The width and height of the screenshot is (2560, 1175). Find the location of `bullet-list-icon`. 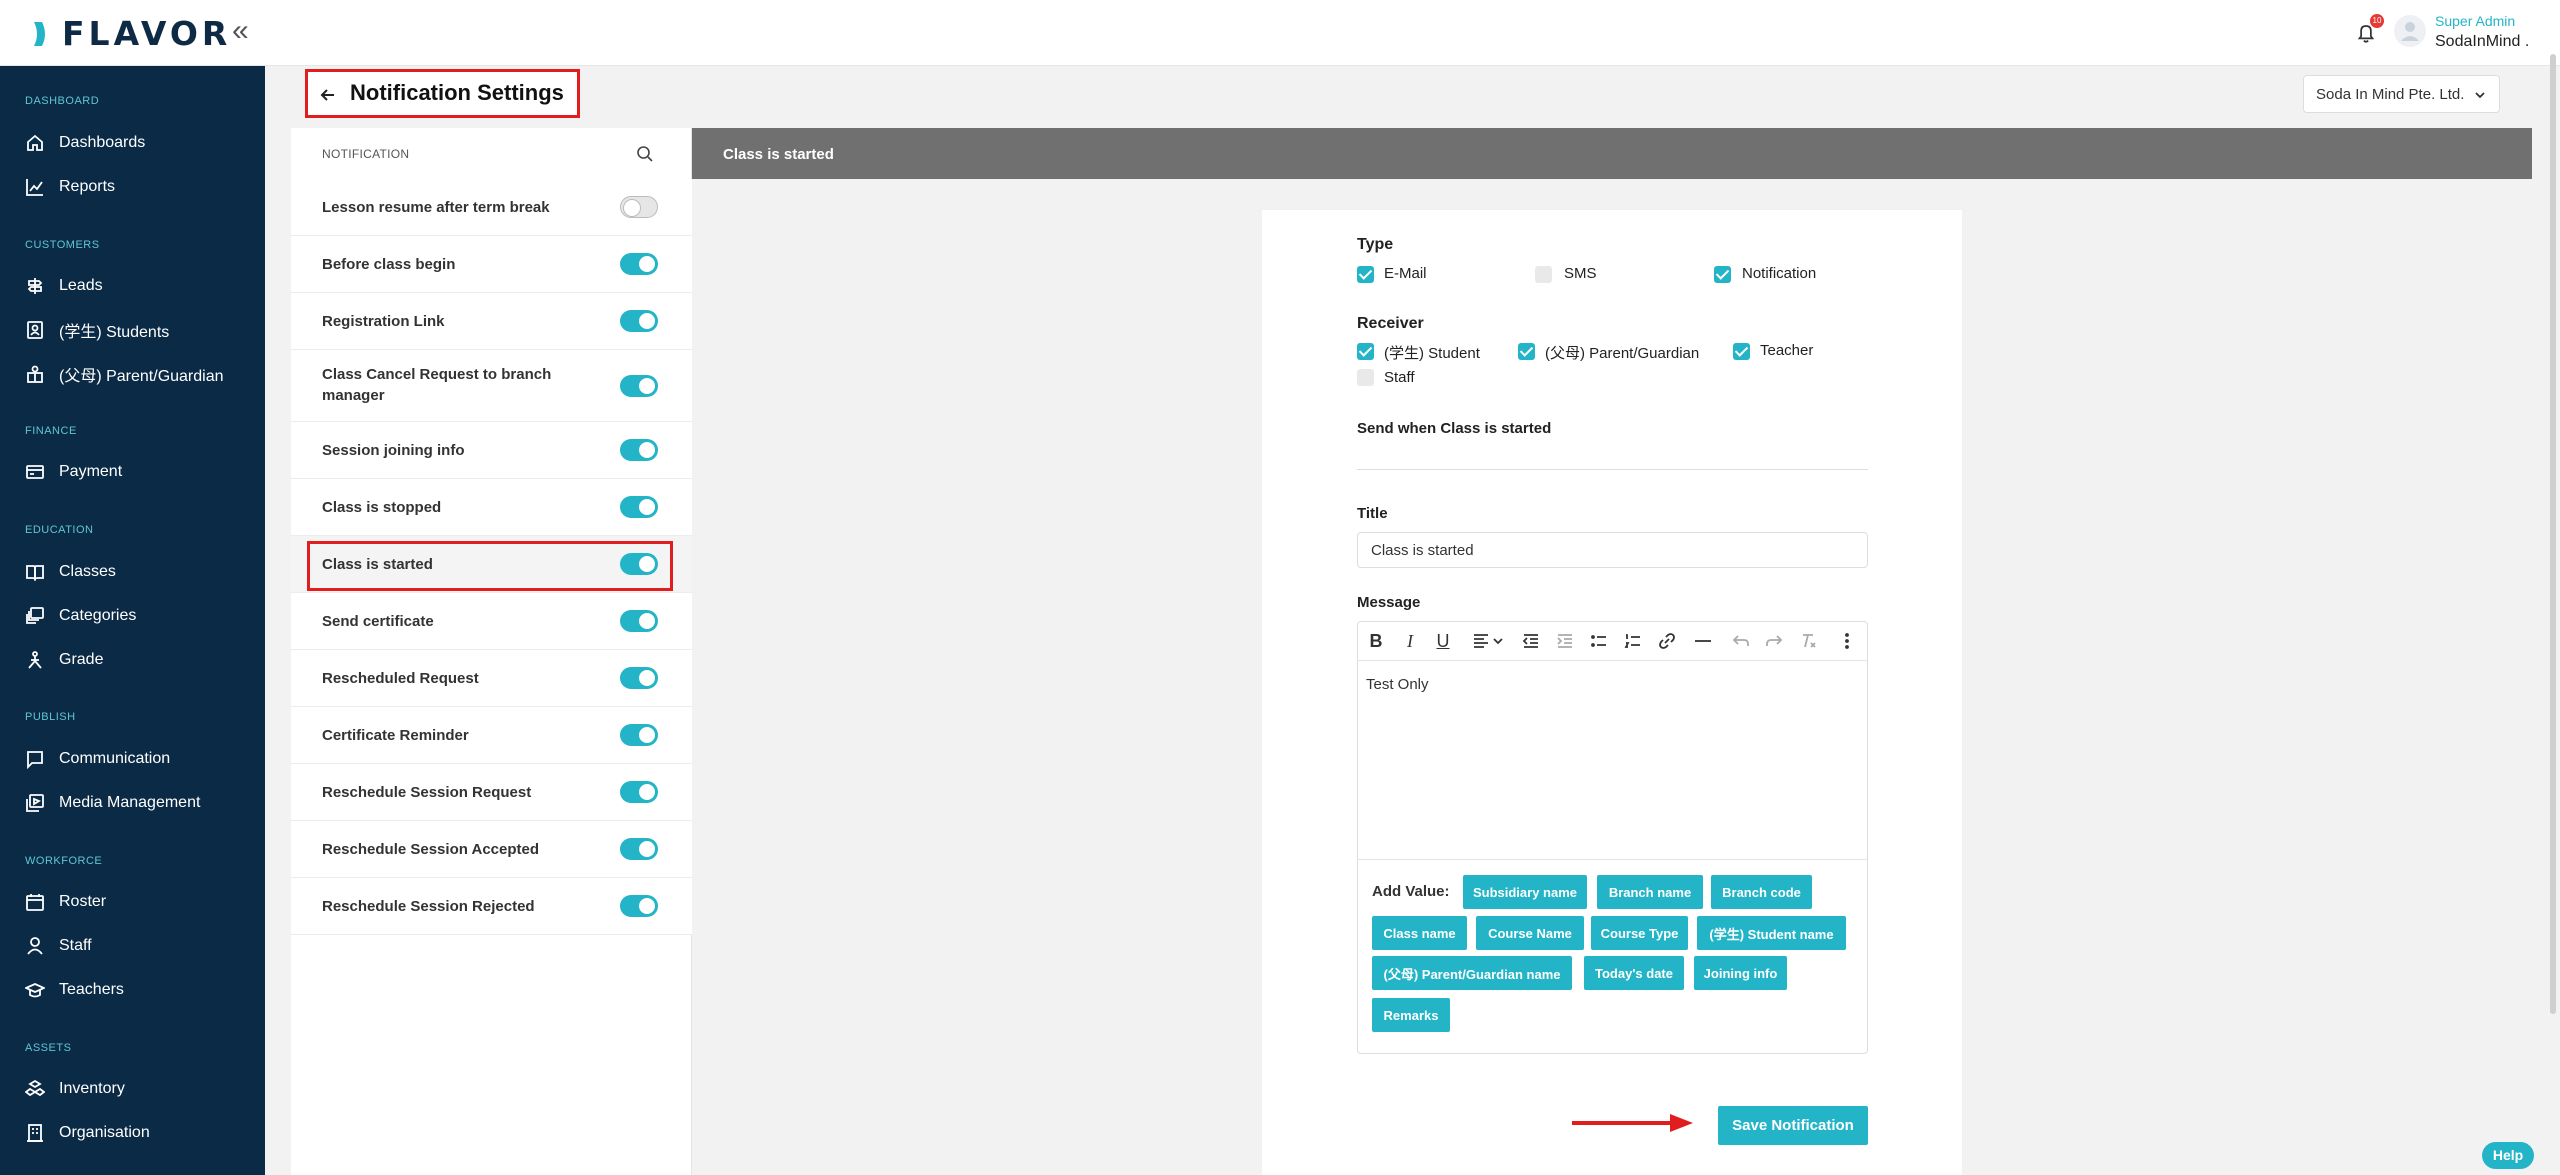

bullet-list-icon is located at coordinates (1599, 641).